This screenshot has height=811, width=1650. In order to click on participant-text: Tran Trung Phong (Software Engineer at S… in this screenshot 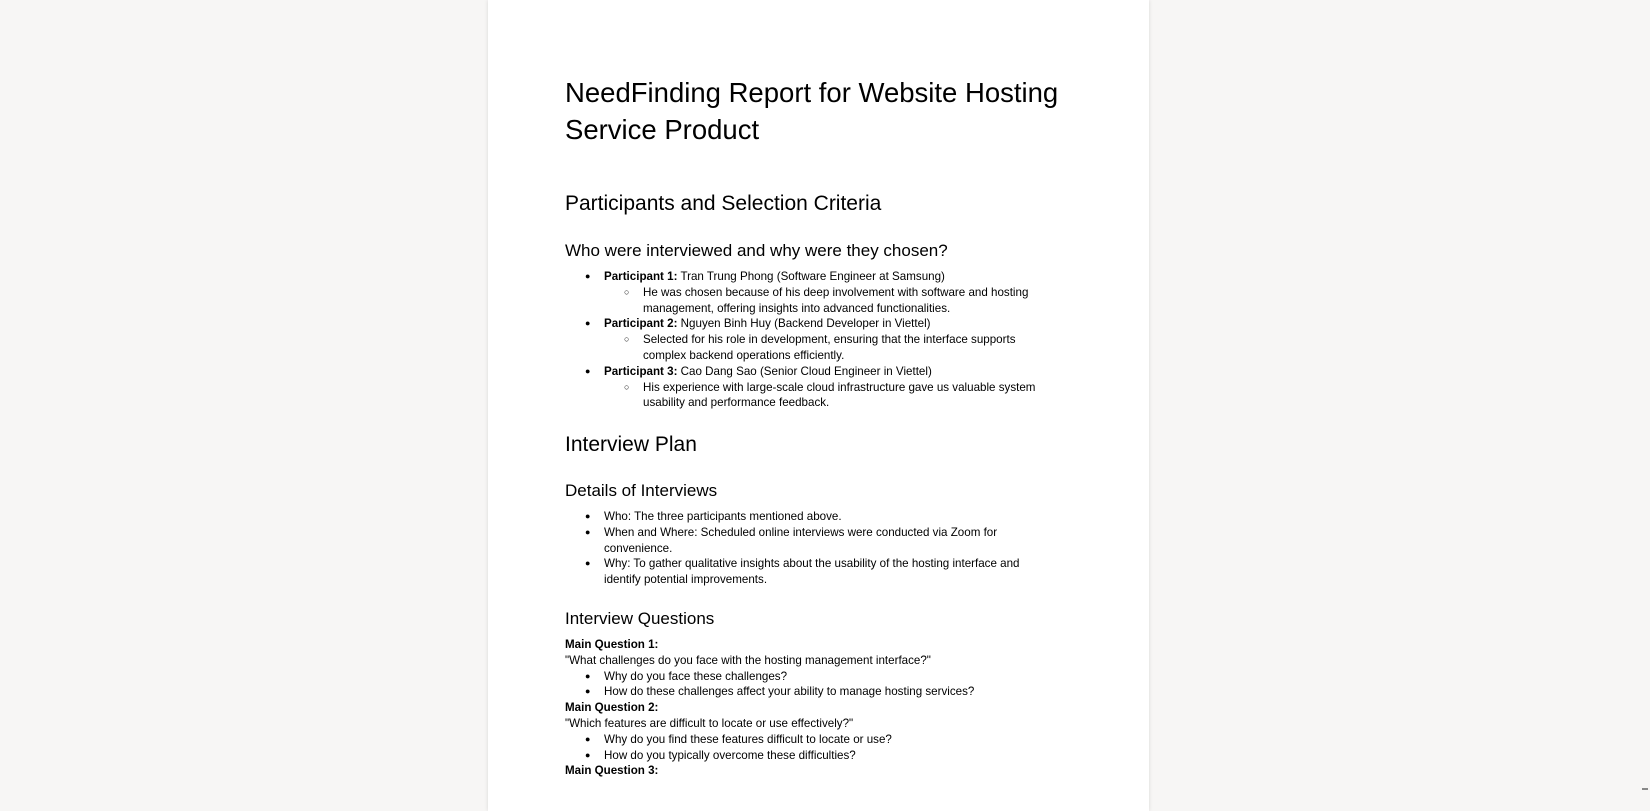, I will do `click(811, 276)`.